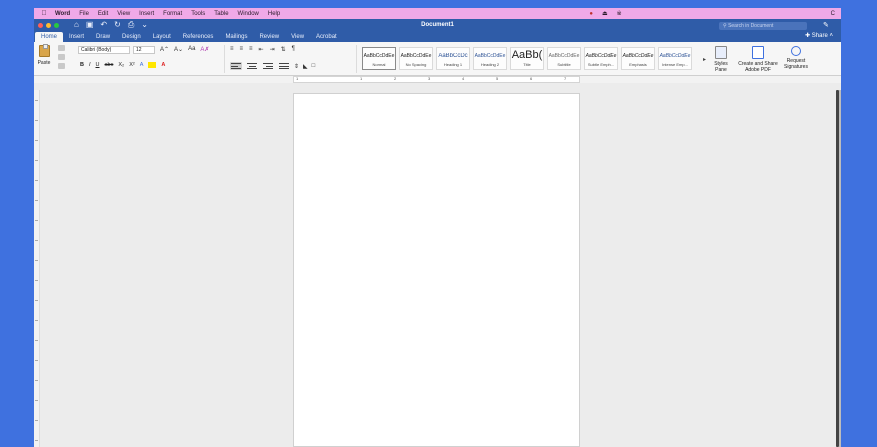 This screenshot has height=447, width=877. What do you see at coordinates (269, 37) in the screenshot?
I see `tab-review: Review` at bounding box center [269, 37].